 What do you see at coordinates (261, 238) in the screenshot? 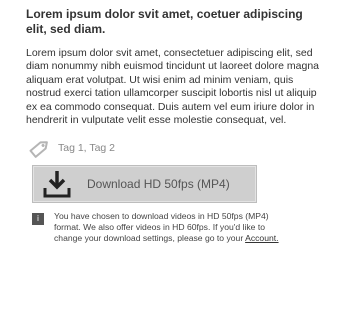
I see `account-link: Account.` at bounding box center [261, 238].